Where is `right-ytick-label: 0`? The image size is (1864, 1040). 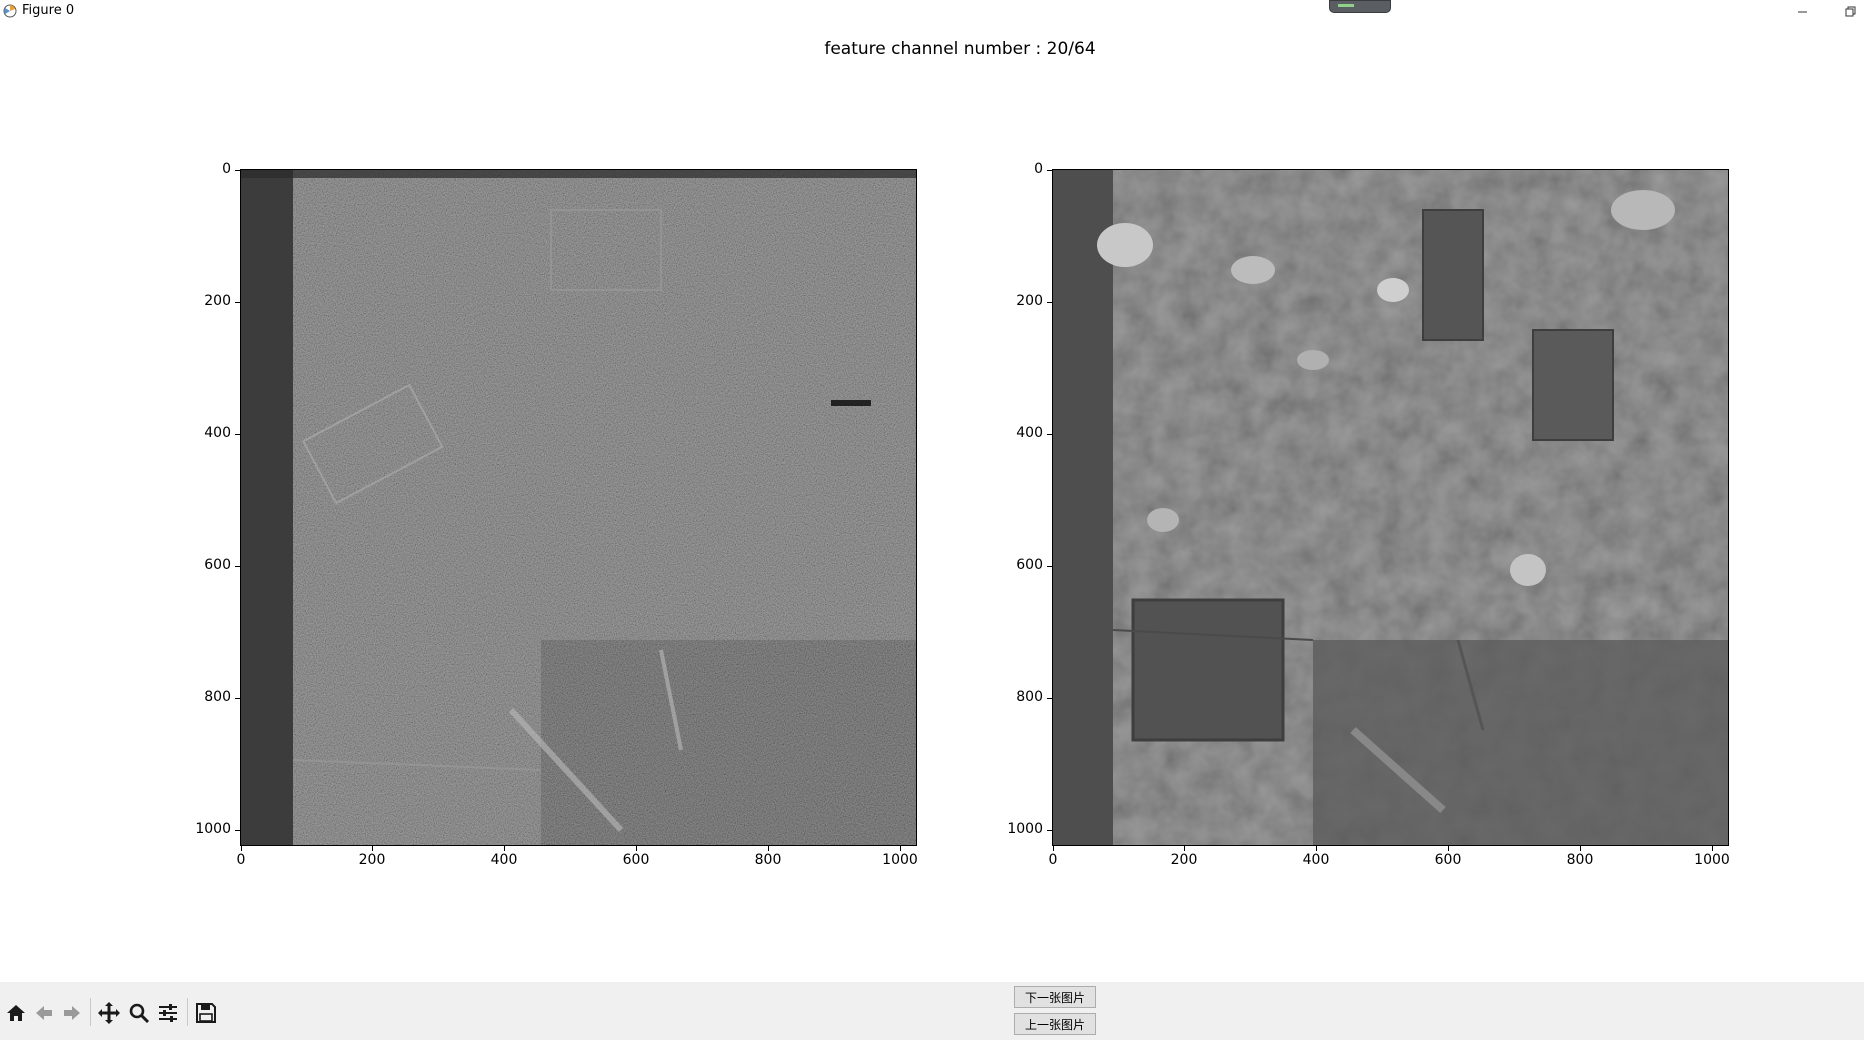 right-ytick-label: 0 is located at coordinates (1038, 169).